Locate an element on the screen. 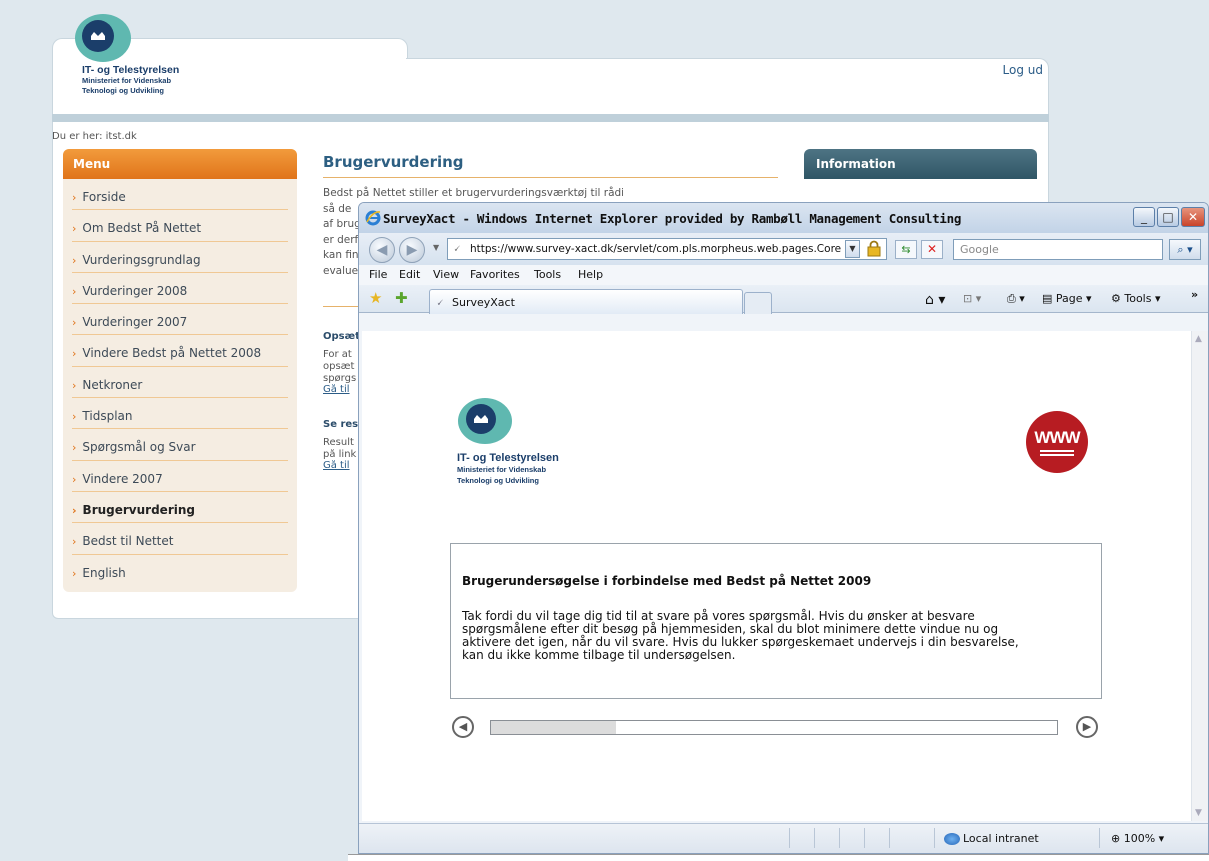 The height and width of the screenshot is (861, 1209). address-dropdown-button: ▼ is located at coordinates (852, 249).